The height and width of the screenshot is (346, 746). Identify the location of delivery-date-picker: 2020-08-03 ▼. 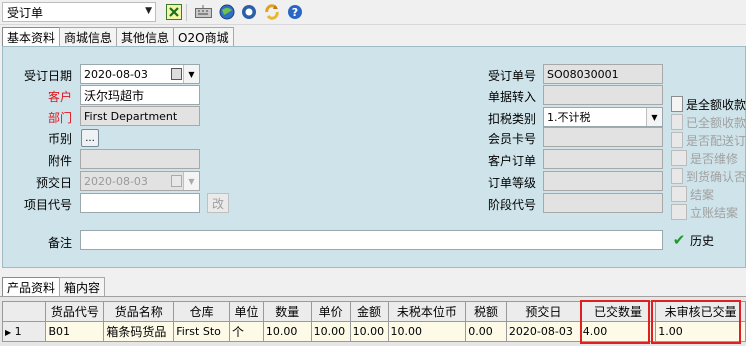
(140, 181).